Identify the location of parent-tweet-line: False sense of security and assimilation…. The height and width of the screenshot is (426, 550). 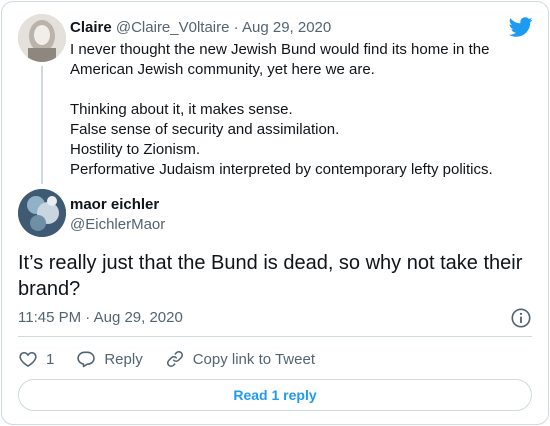
(205, 129).